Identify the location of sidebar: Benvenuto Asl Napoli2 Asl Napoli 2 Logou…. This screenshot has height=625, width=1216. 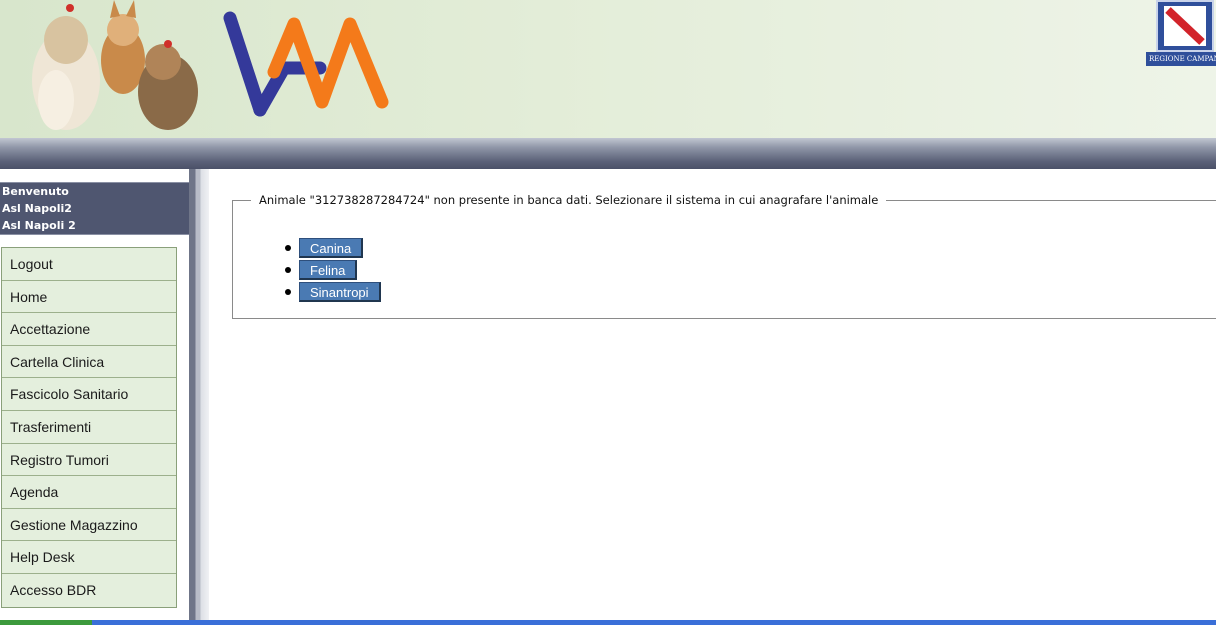
(94, 395).